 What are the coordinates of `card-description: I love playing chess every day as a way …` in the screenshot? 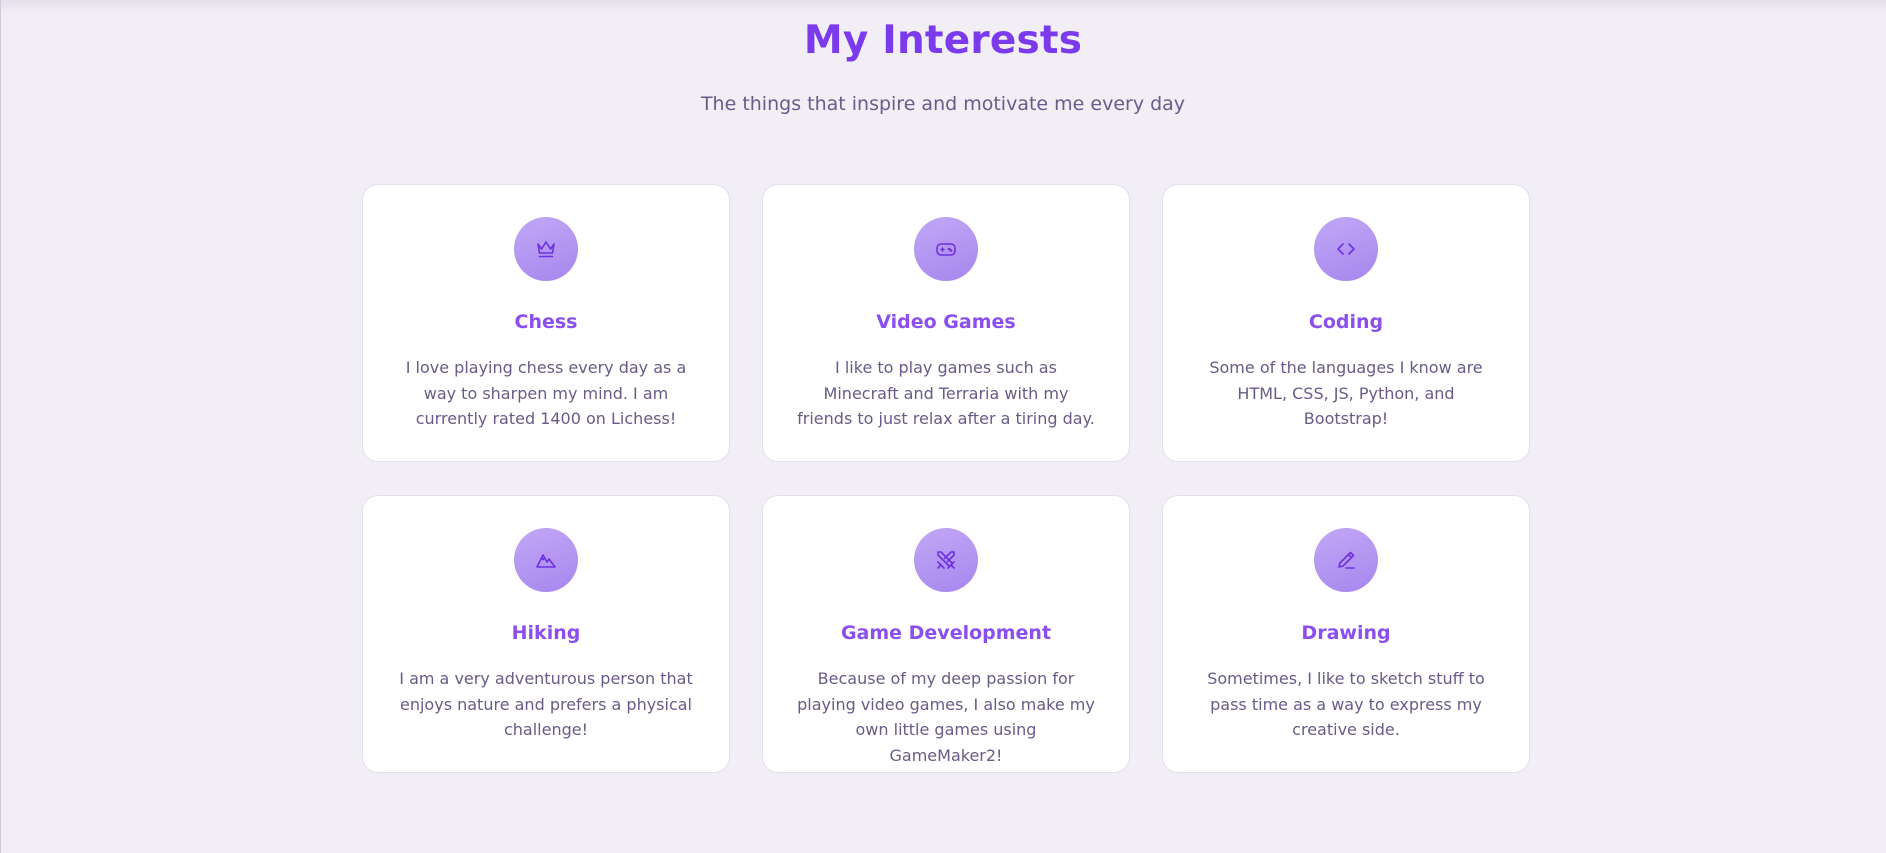 It's located at (546, 393).